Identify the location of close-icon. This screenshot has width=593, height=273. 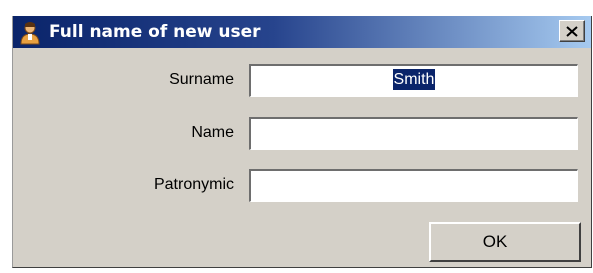
(572, 31).